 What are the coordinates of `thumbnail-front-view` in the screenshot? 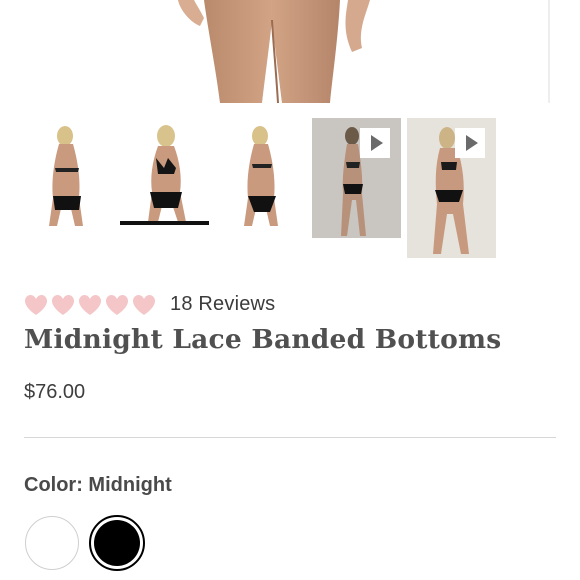 It's located at (164, 170).